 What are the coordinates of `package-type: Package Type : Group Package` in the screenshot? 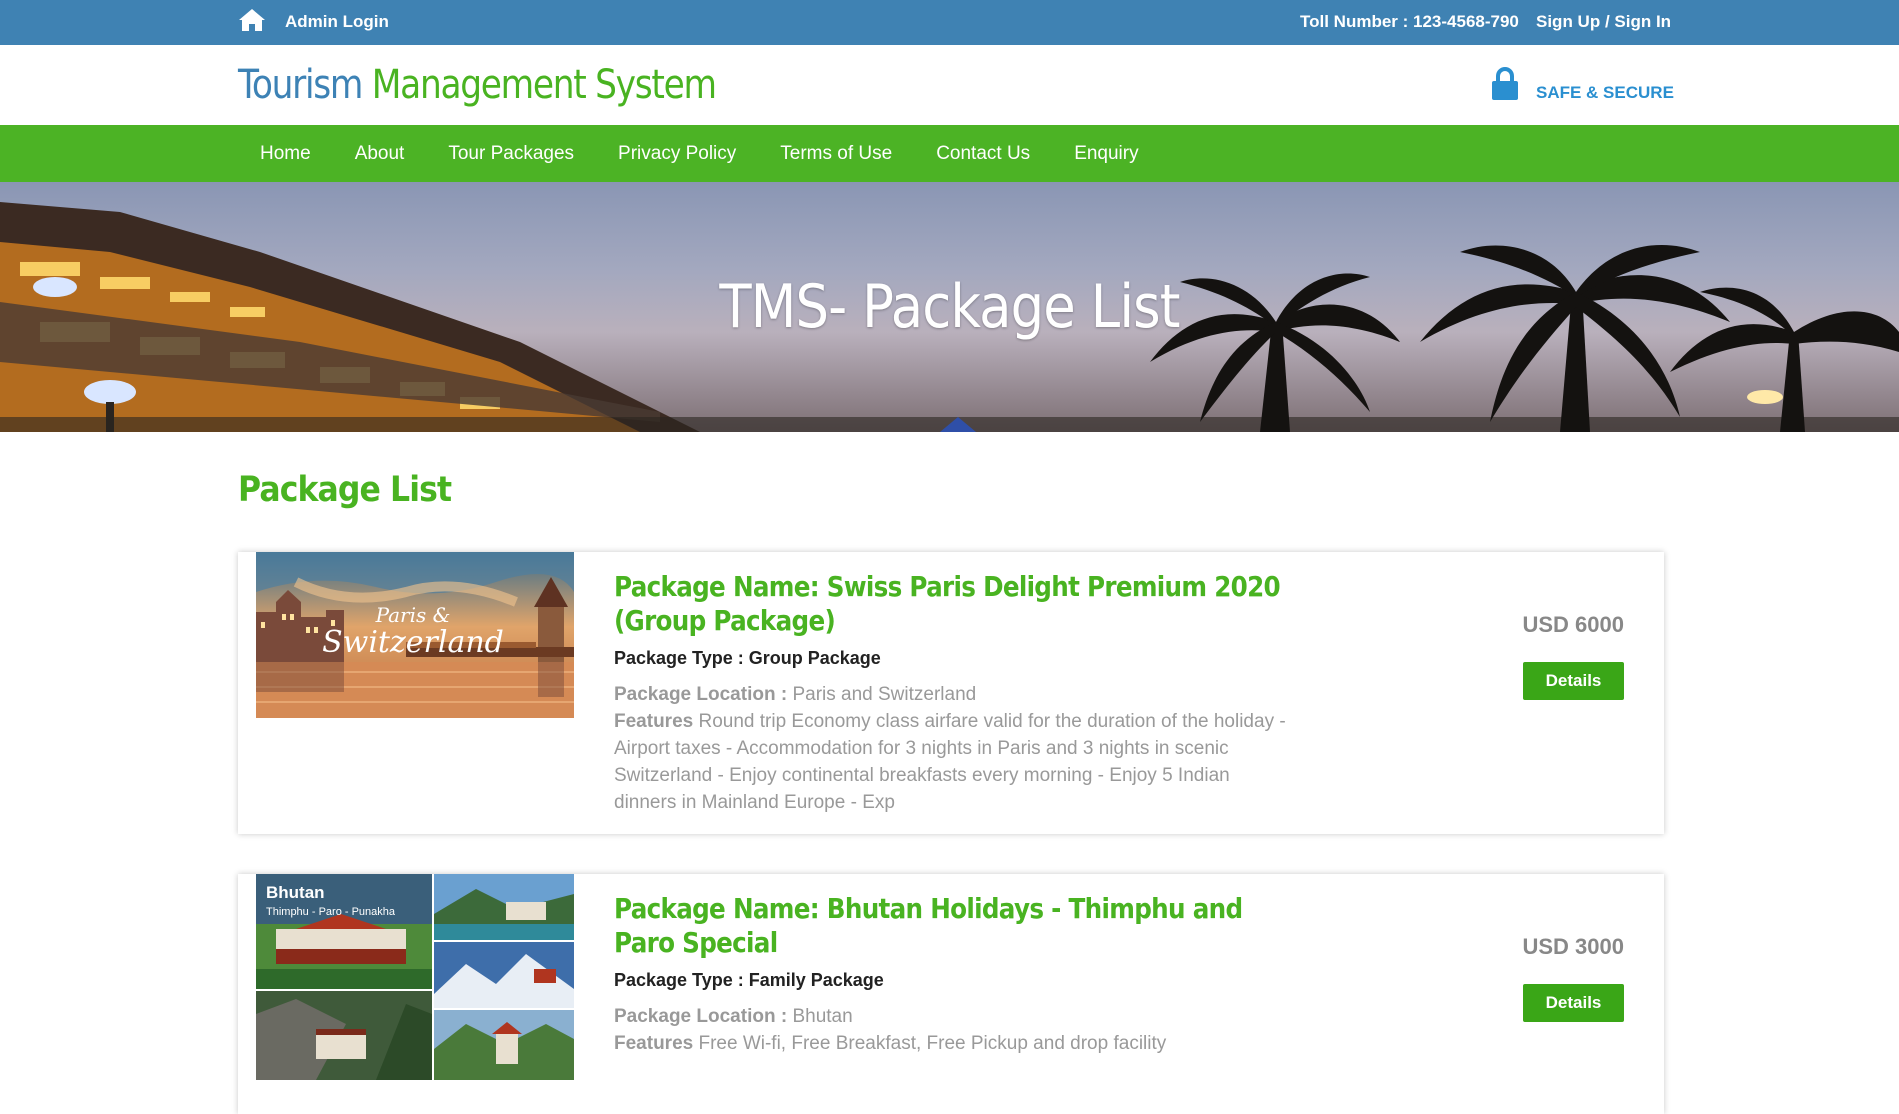 It's located at (747, 658).